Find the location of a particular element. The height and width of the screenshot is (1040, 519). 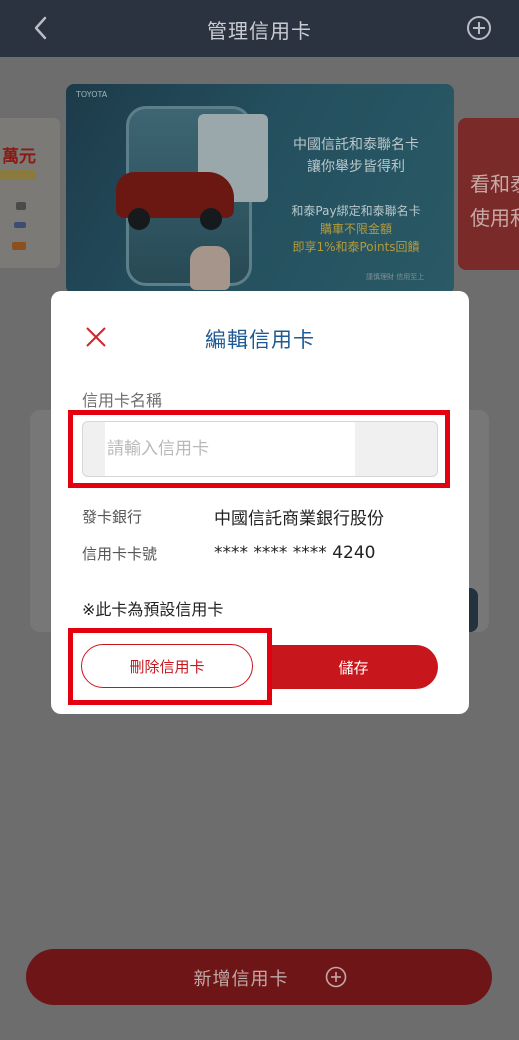

left-card-ribbon is located at coordinates (18, 175).